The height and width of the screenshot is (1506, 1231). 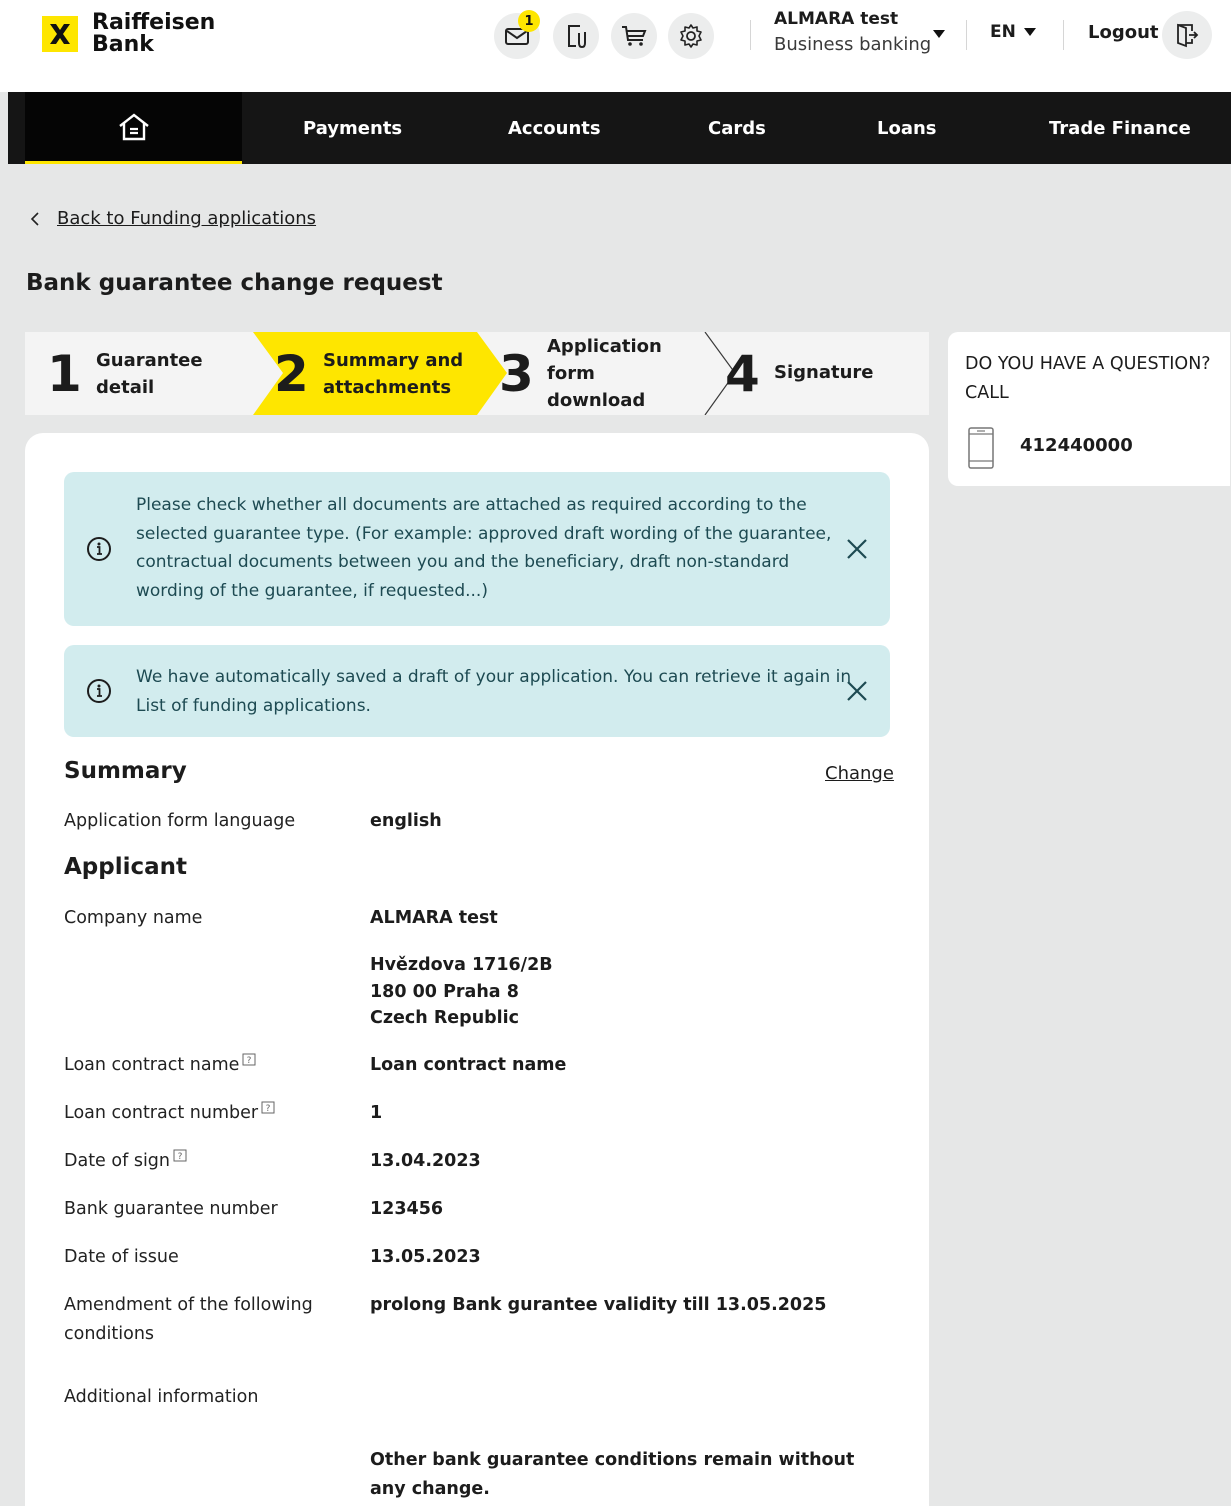 What do you see at coordinates (737, 128) in the screenshot?
I see `nav-cards: Cards` at bounding box center [737, 128].